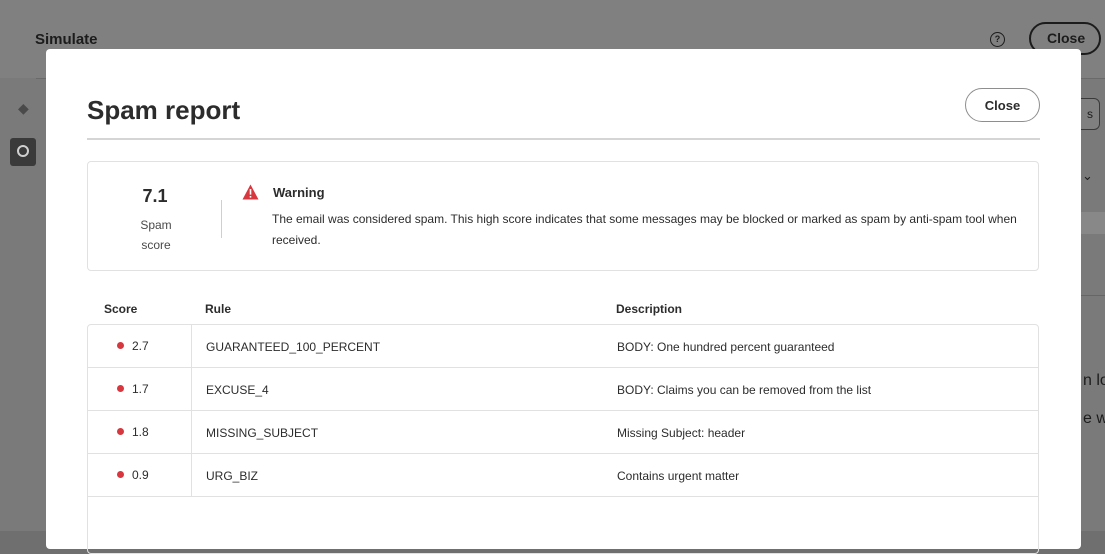 The width and height of the screenshot is (1105, 554). What do you see at coordinates (140, 389) in the screenshot?
I see `rule-score: 1.7` at bounding box center [140, 389].